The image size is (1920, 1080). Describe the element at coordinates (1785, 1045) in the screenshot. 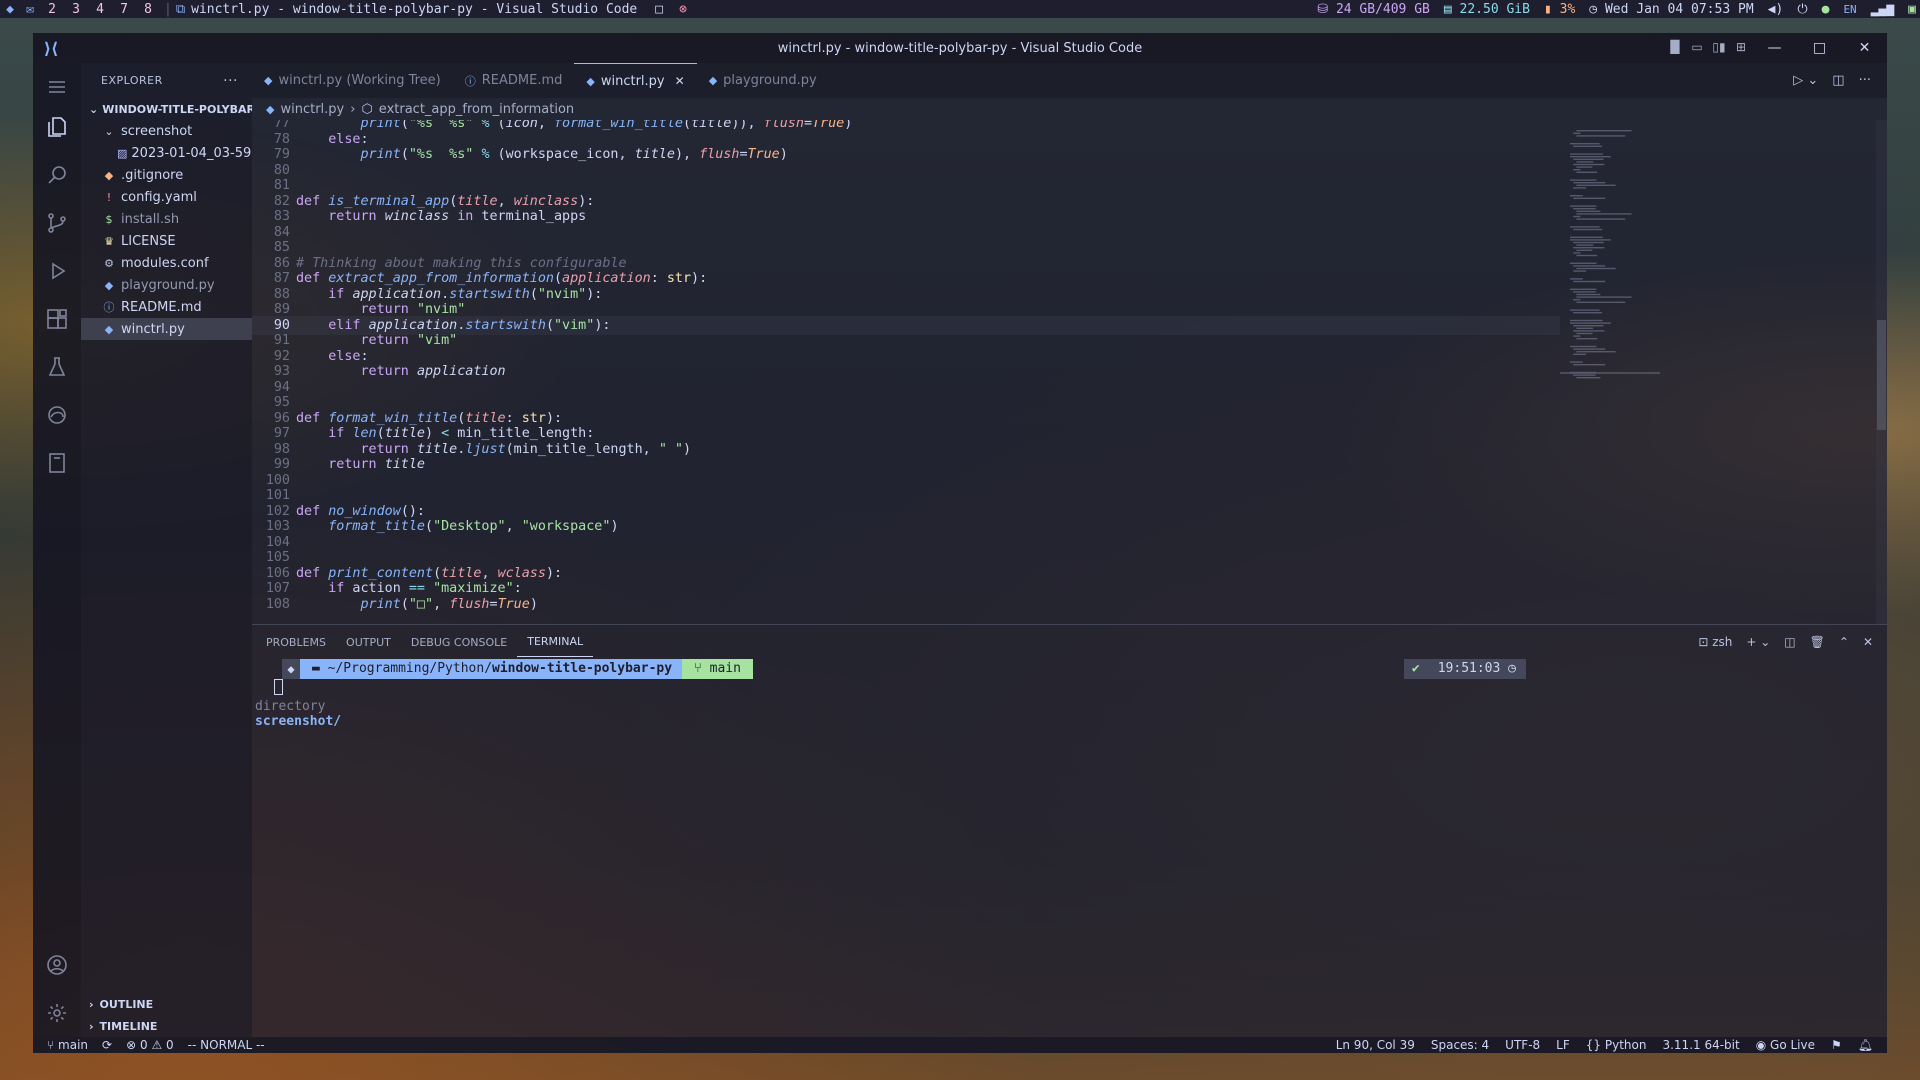

I see `go-live-button: ◉ Go Live` at that location.